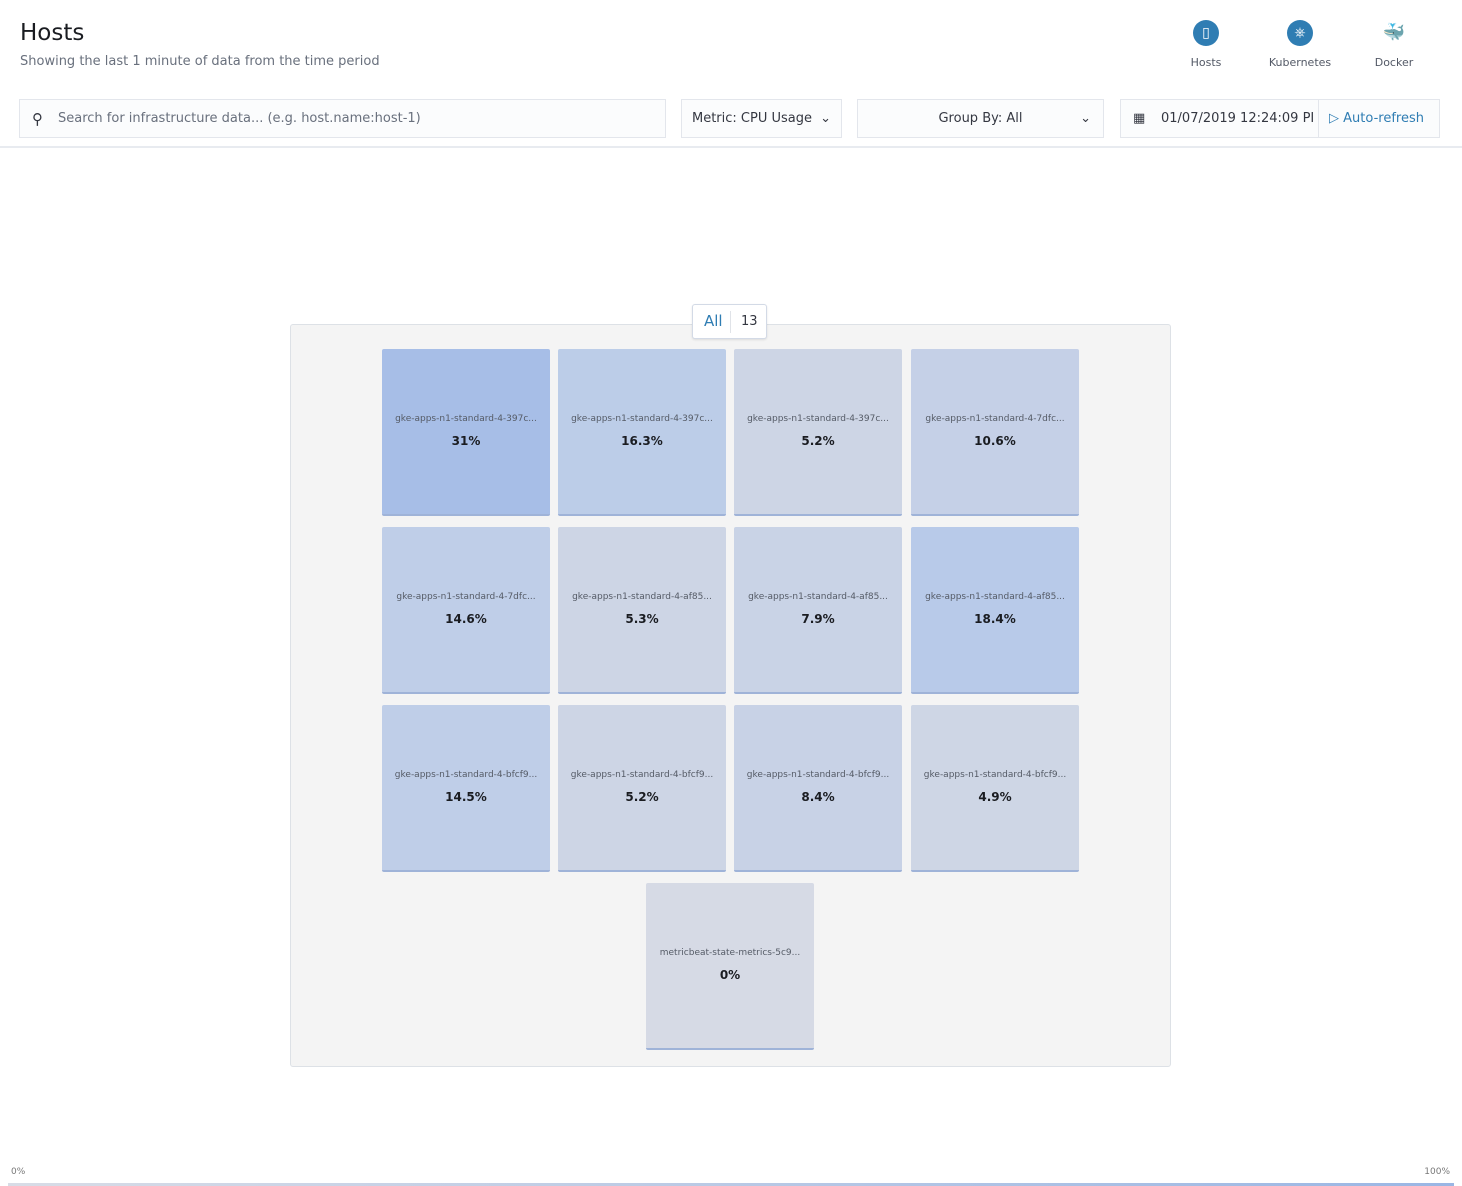  I want to click on host-value: 14.5%, so click(466, 797).